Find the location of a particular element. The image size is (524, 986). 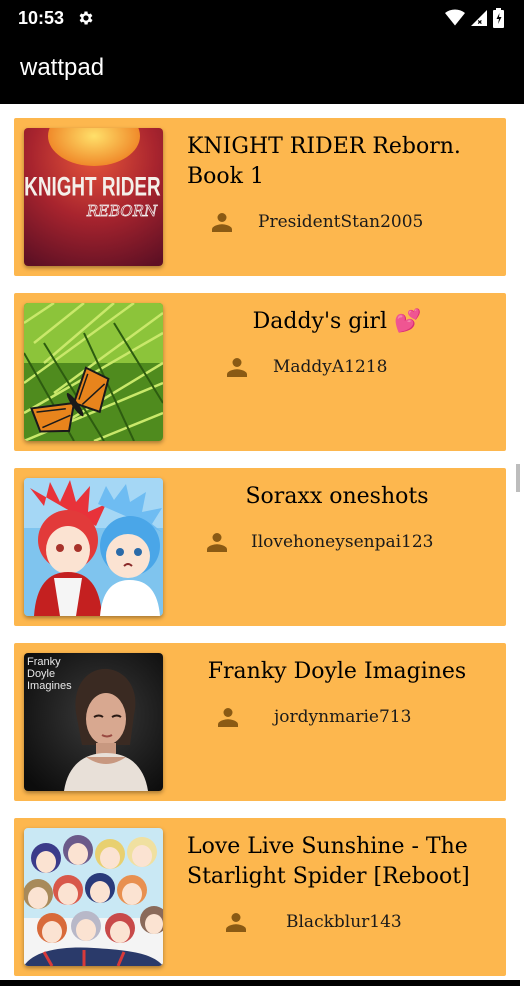

author-row: Blackblur143 is located at coordinates (313, 922).